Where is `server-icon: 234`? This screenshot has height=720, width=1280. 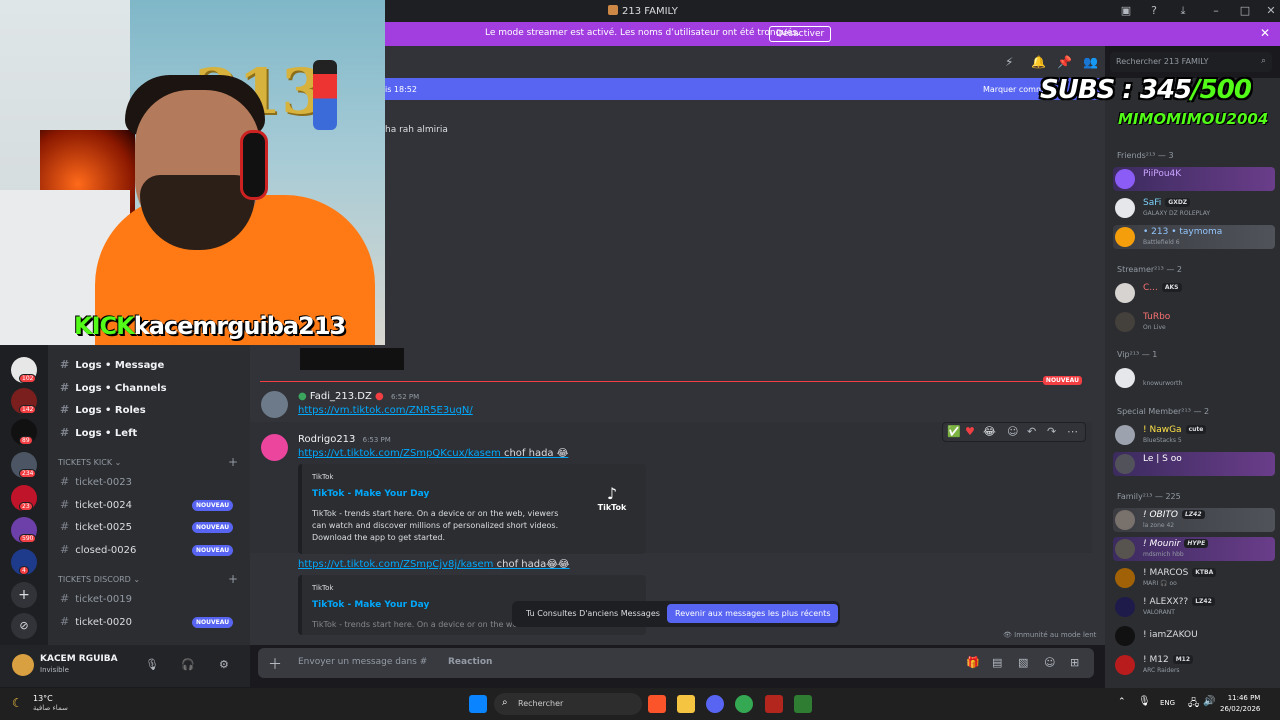
server-icon: 234 is located at coordinates (24, 465).